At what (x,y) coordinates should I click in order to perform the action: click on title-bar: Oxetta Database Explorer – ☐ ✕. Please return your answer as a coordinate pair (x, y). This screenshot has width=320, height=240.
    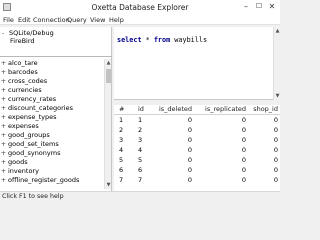
    Looking at the image, I should click on (140, 7).